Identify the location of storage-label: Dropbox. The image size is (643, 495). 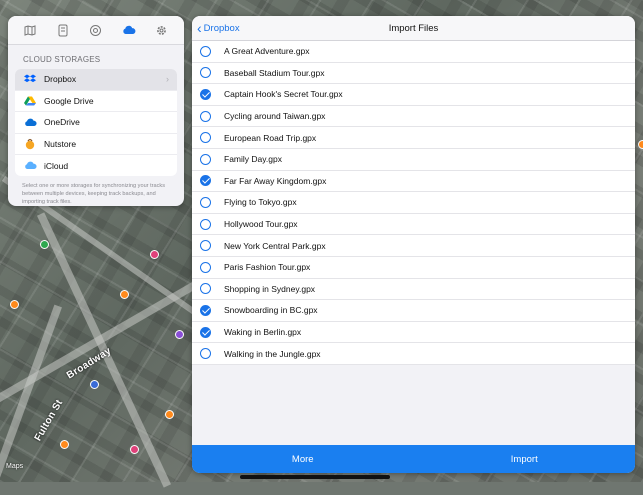
(60, 79).